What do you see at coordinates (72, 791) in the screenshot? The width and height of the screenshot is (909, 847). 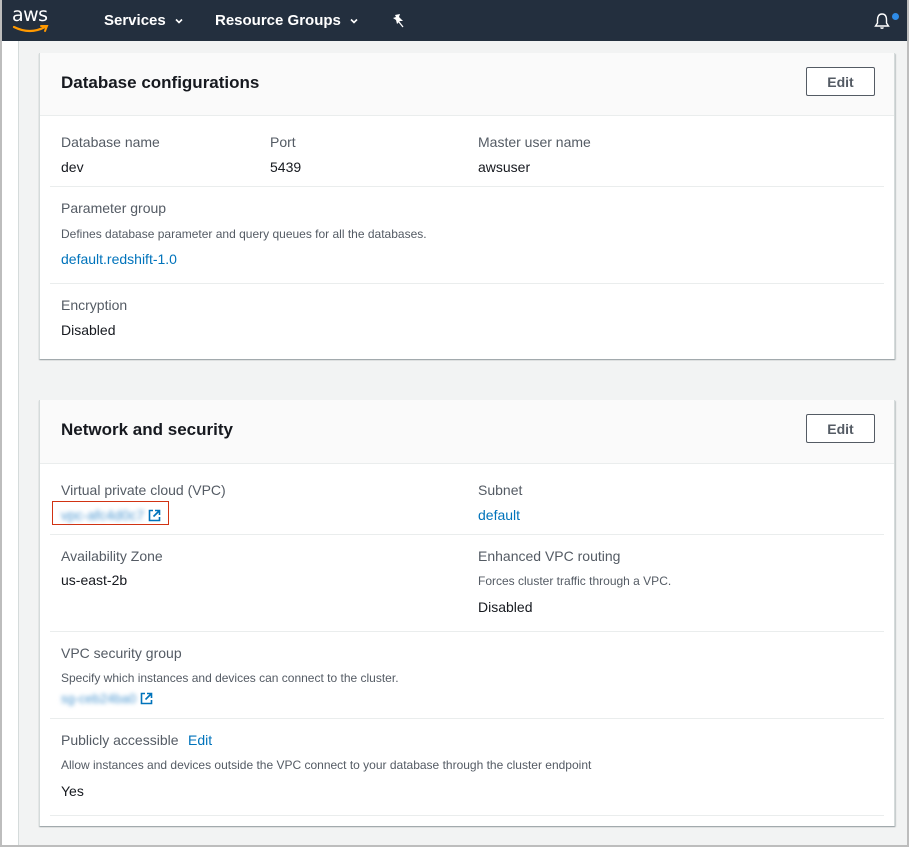 I see `publicly-accessible-value: Yes` at bounding box center [72, 791].